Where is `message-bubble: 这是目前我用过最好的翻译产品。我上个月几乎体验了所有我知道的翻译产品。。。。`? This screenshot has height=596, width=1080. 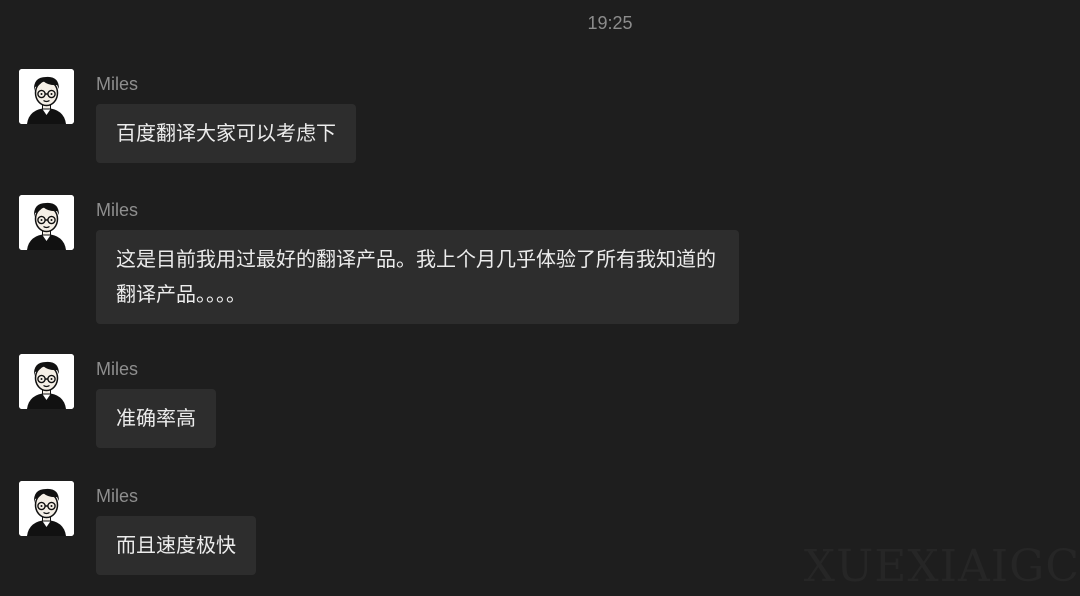
message-bubble: 这是目前我用过最好的翻译产品。我上个月几乎体验了所有我知道的翻译产品。。。。 is located at coordinates (417, 277).